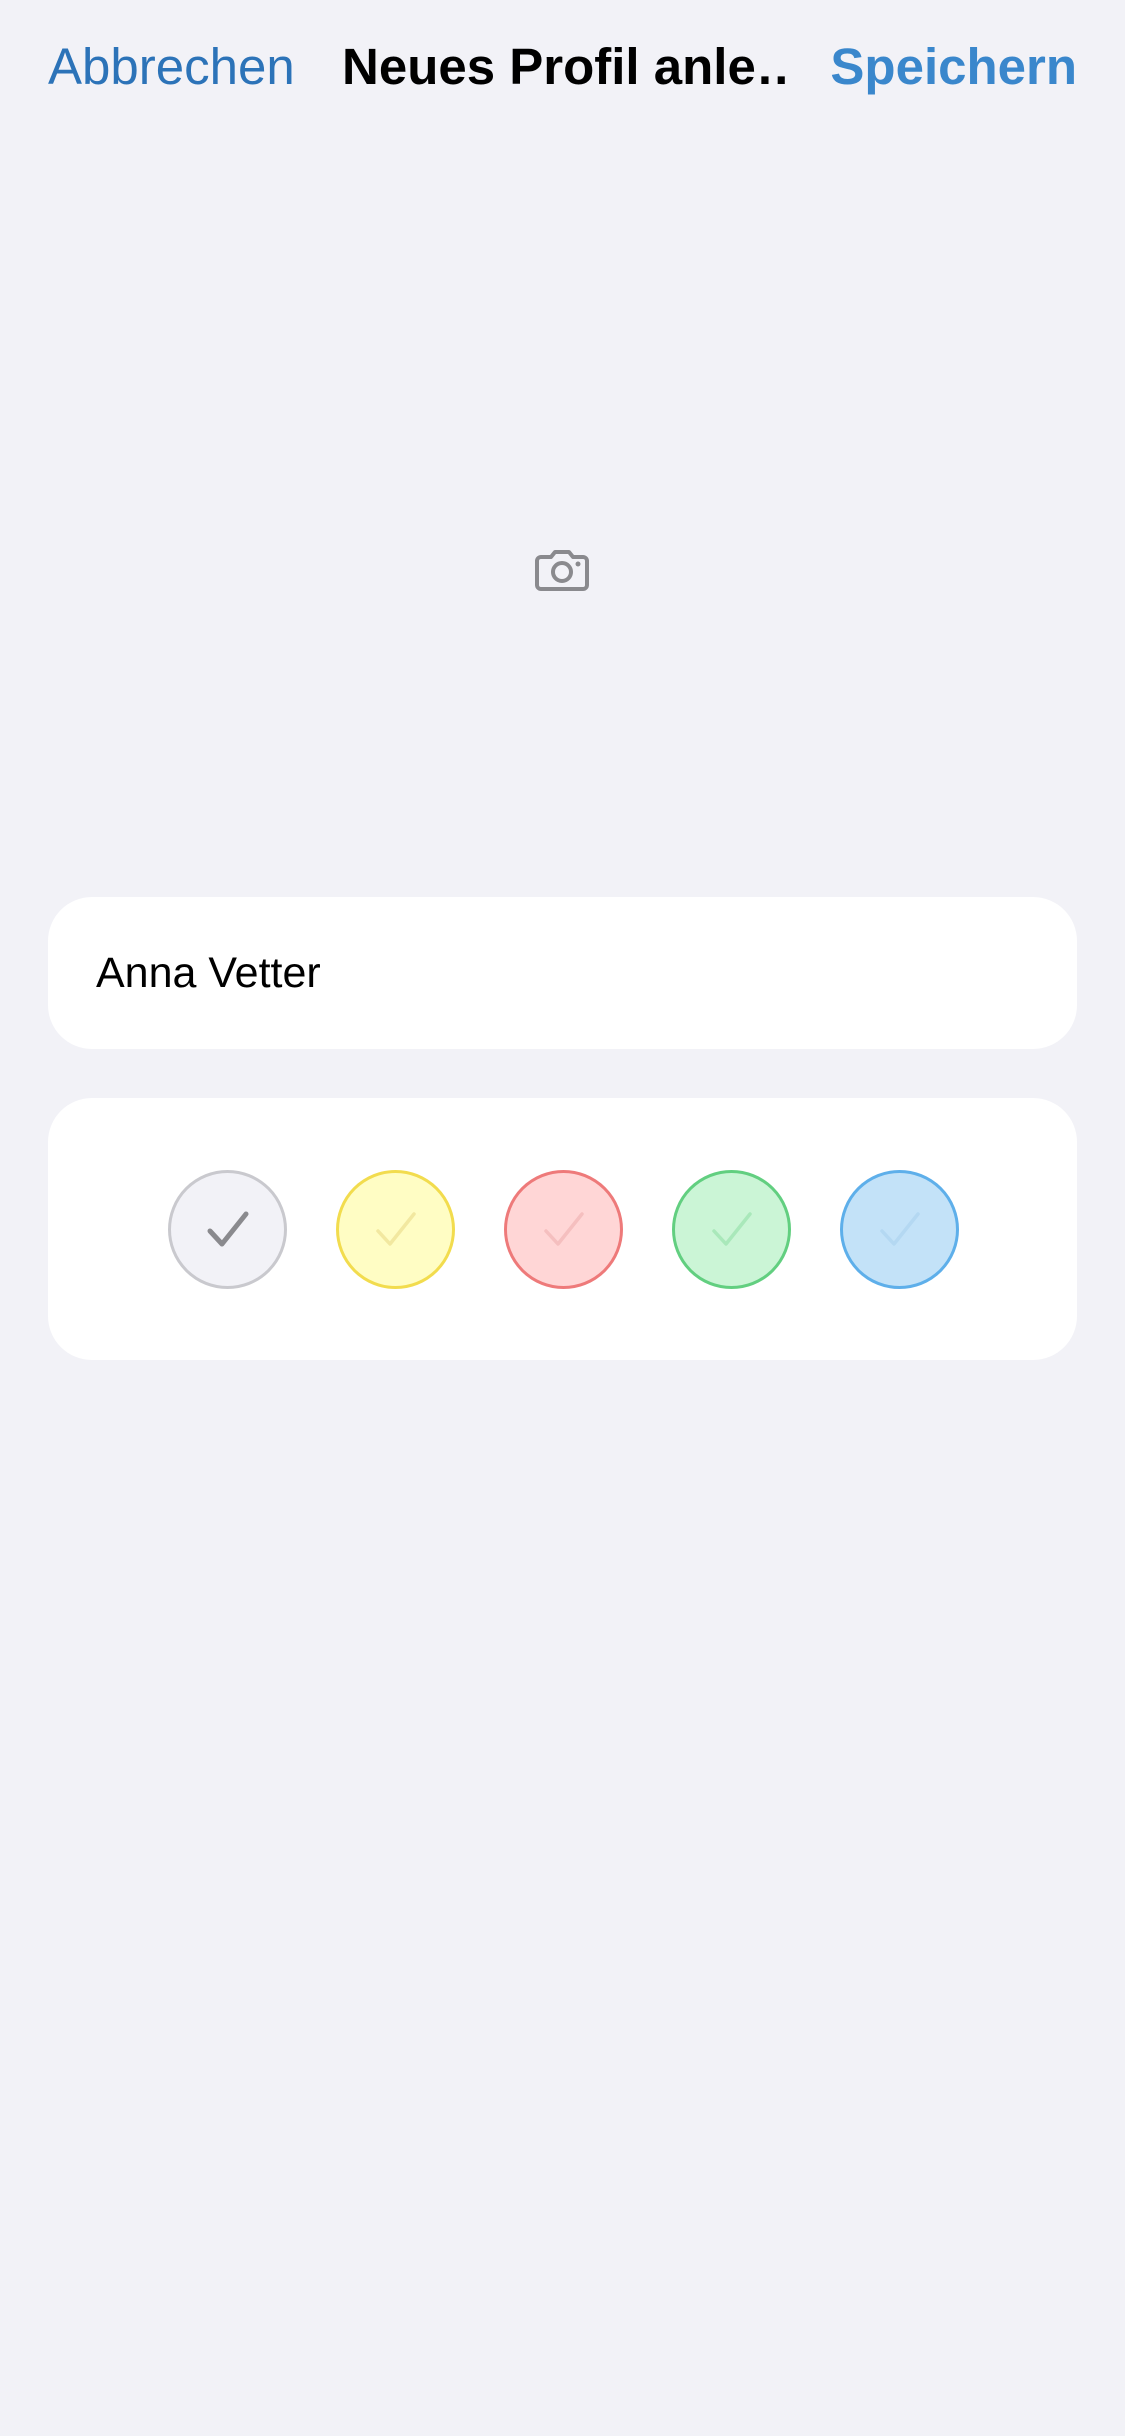  I want to click on color-picker-card, so click(562, 1229).